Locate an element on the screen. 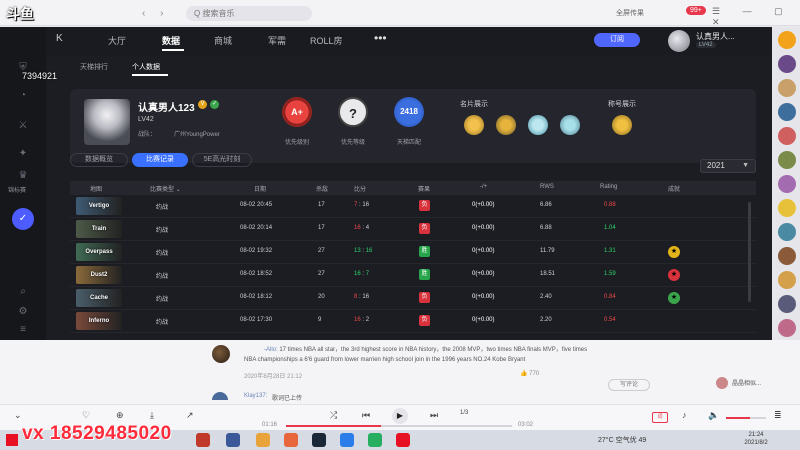  refresh-icon: ◔ is located at coordinates (23, 96).